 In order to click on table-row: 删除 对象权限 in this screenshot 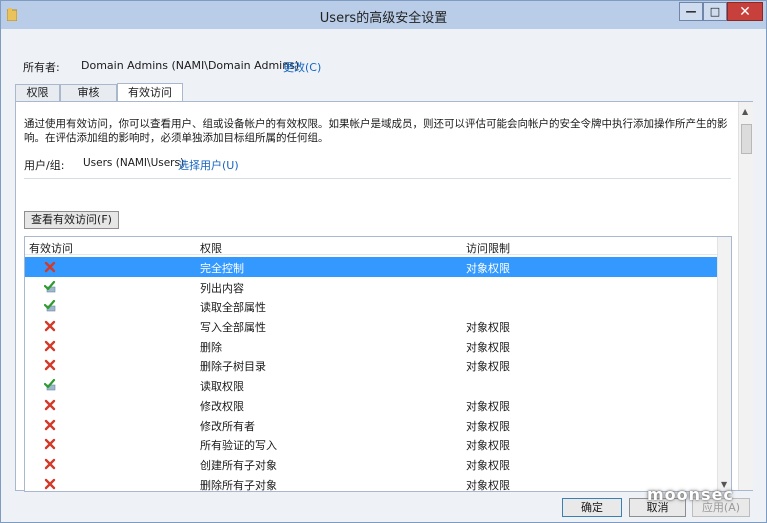, I will do `click(378, 346)`.